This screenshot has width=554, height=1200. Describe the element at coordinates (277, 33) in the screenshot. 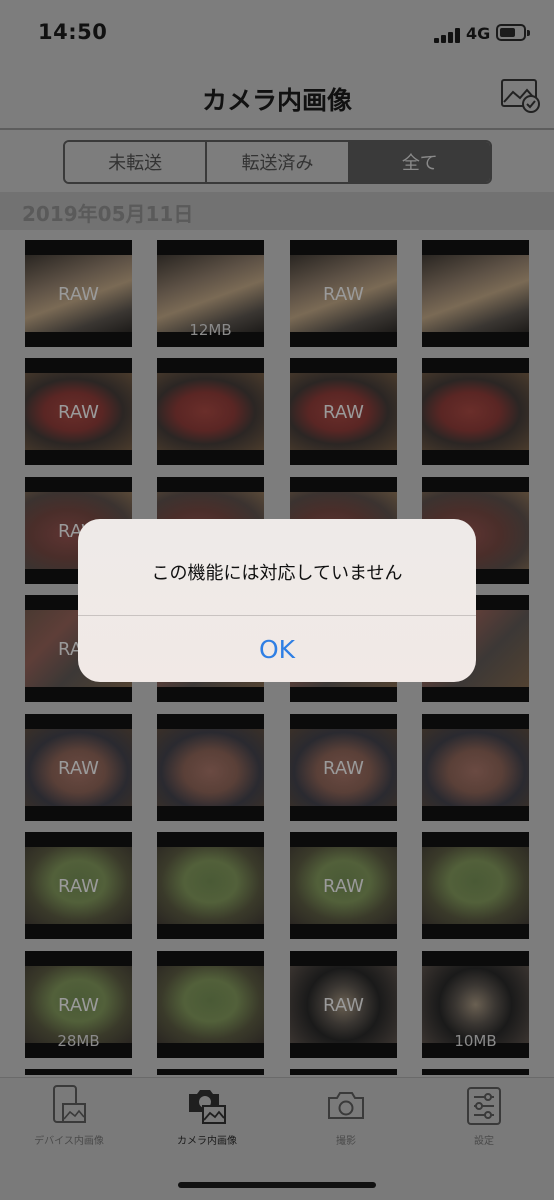

I see `status-bar: 14:50 4G` at that location.